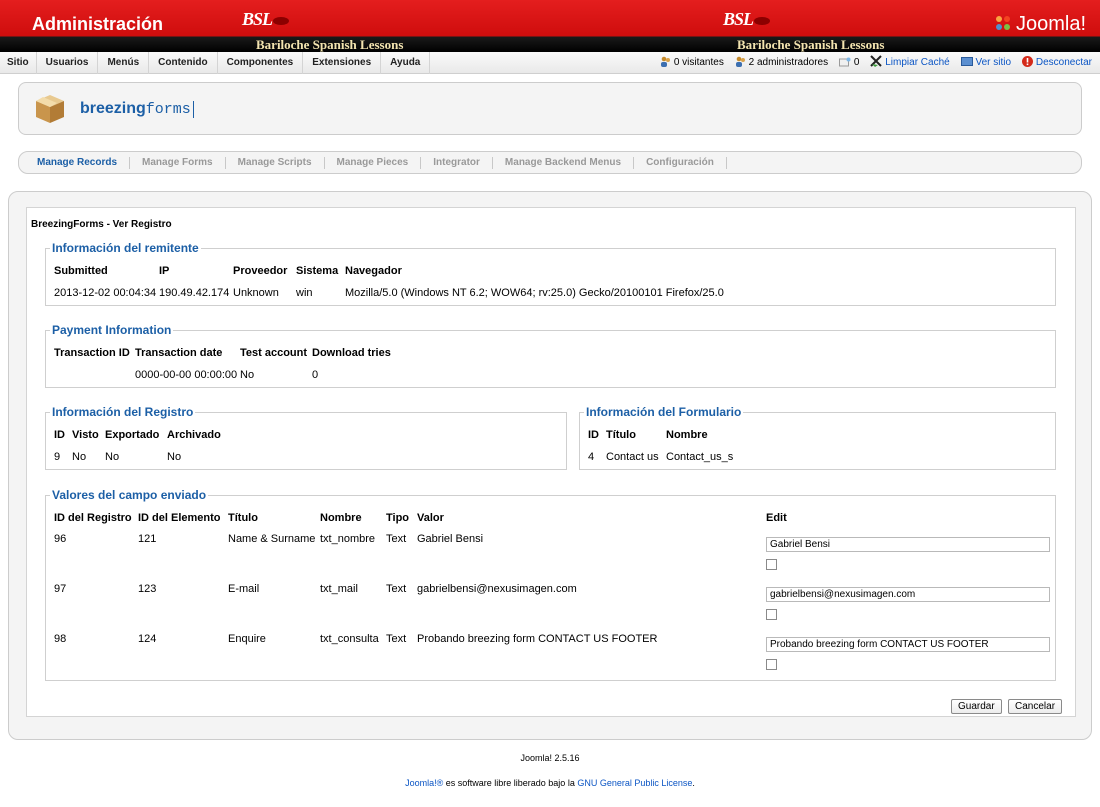 The image size is (1100, 807). Describe the element at coordinates (93, 518) in the screenshot. I see `col-id-registro: ID del Registro` at that location.